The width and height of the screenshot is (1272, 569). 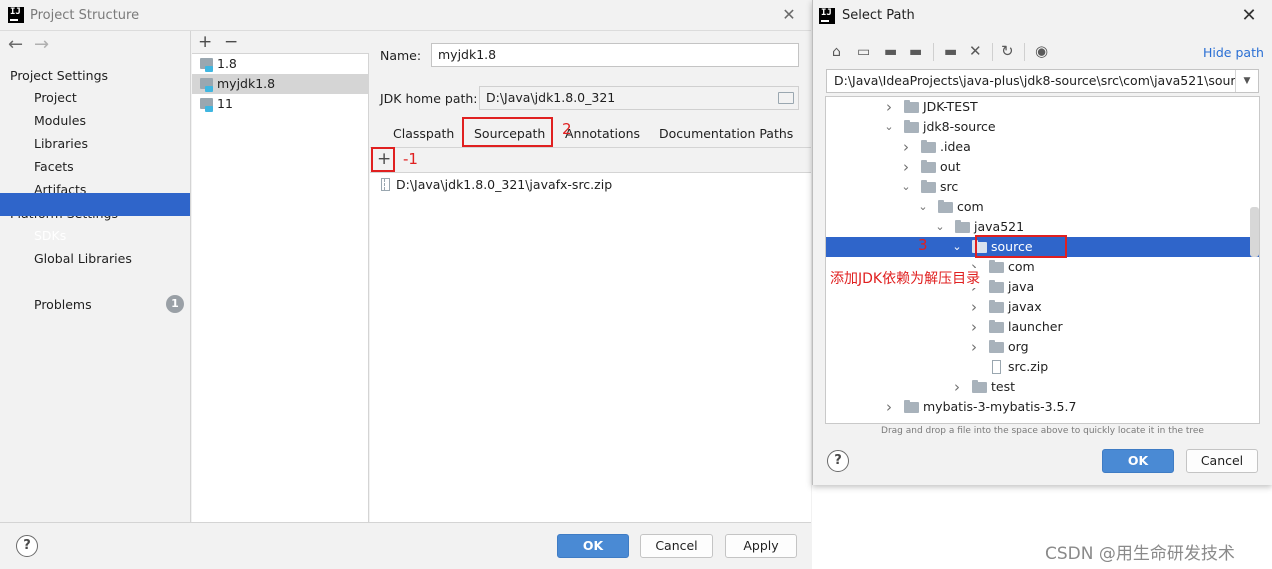 What do you see at coordinates (1222, 461) in the screenshot?
I see `select-cancel-button: Cancel` at bounding box center [1222, 461].